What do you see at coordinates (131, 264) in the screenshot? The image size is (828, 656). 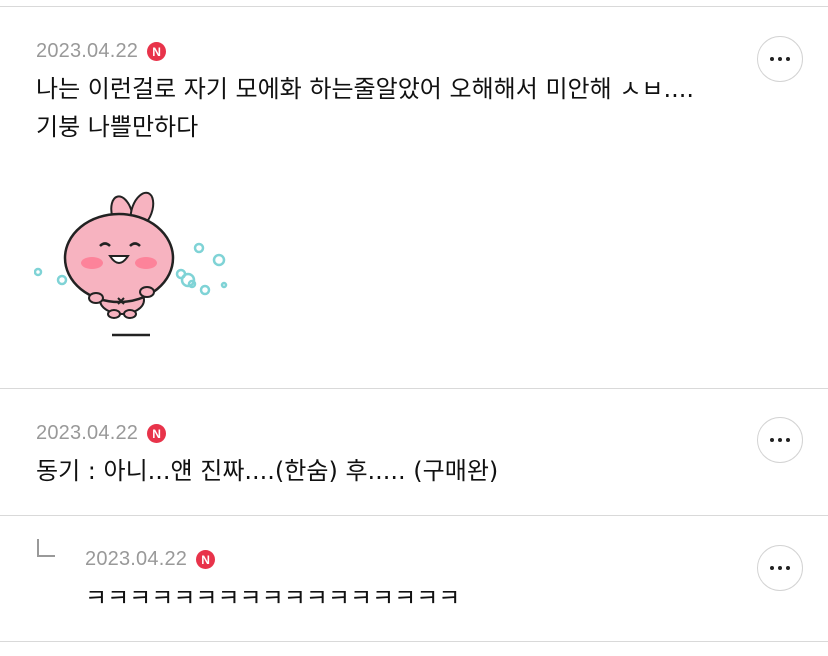 I see `pink-bunny-sticker` at bounding box center [131, 264].